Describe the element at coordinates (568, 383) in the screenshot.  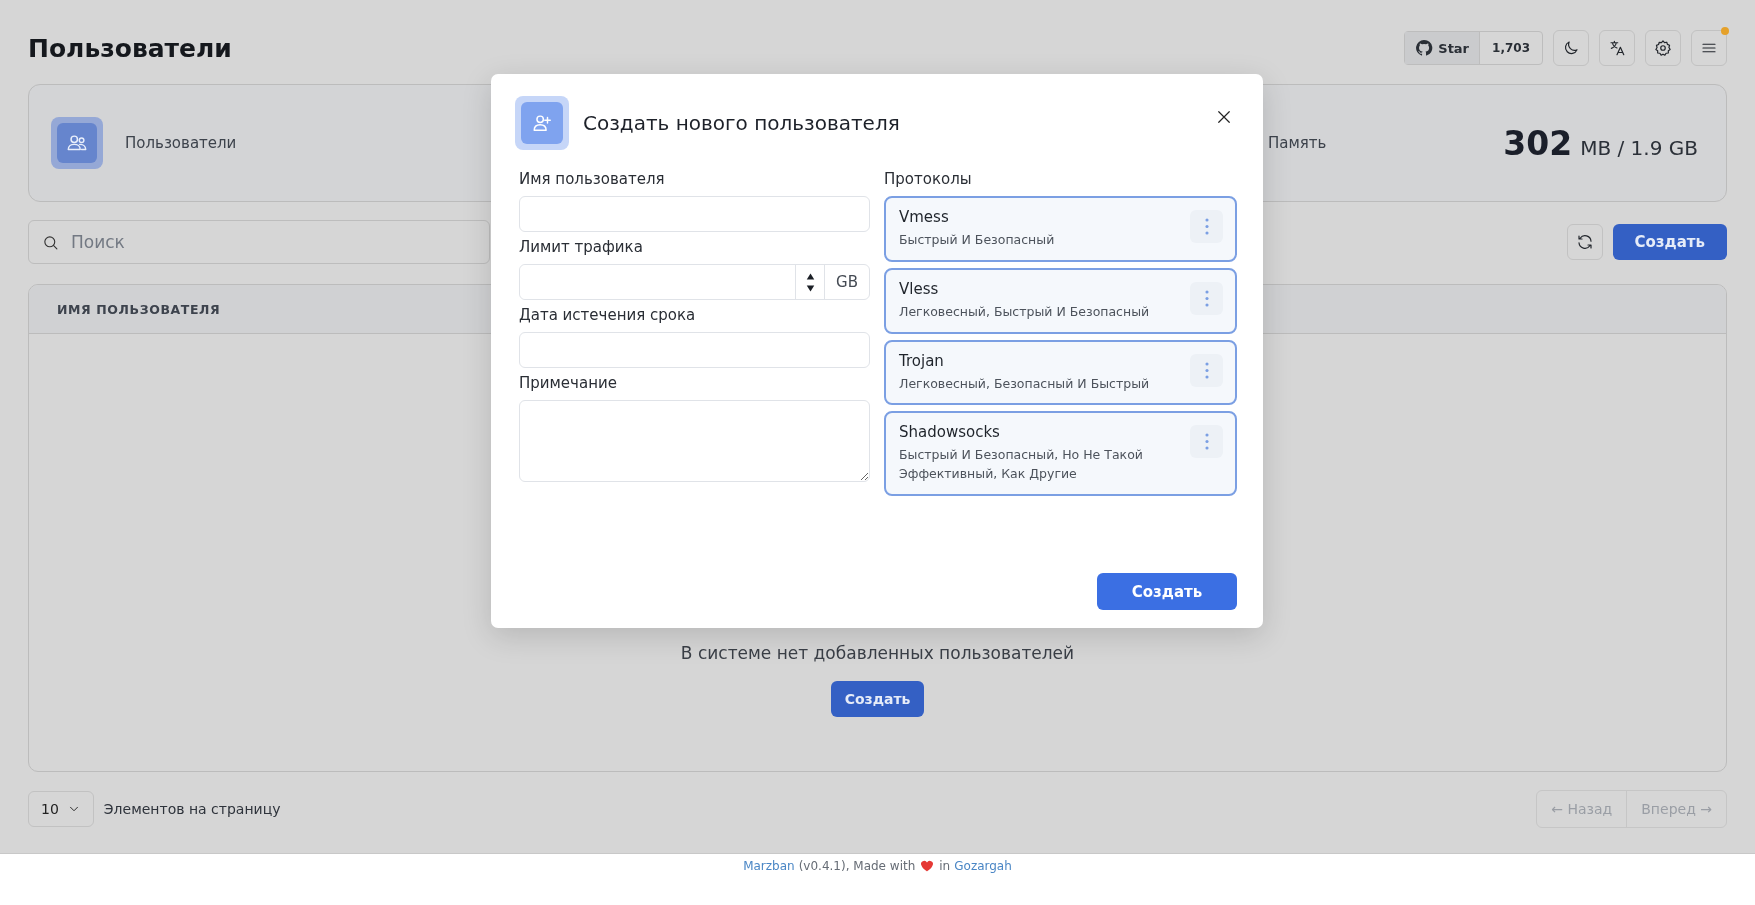
I see `field-label: Примечание` at that location.